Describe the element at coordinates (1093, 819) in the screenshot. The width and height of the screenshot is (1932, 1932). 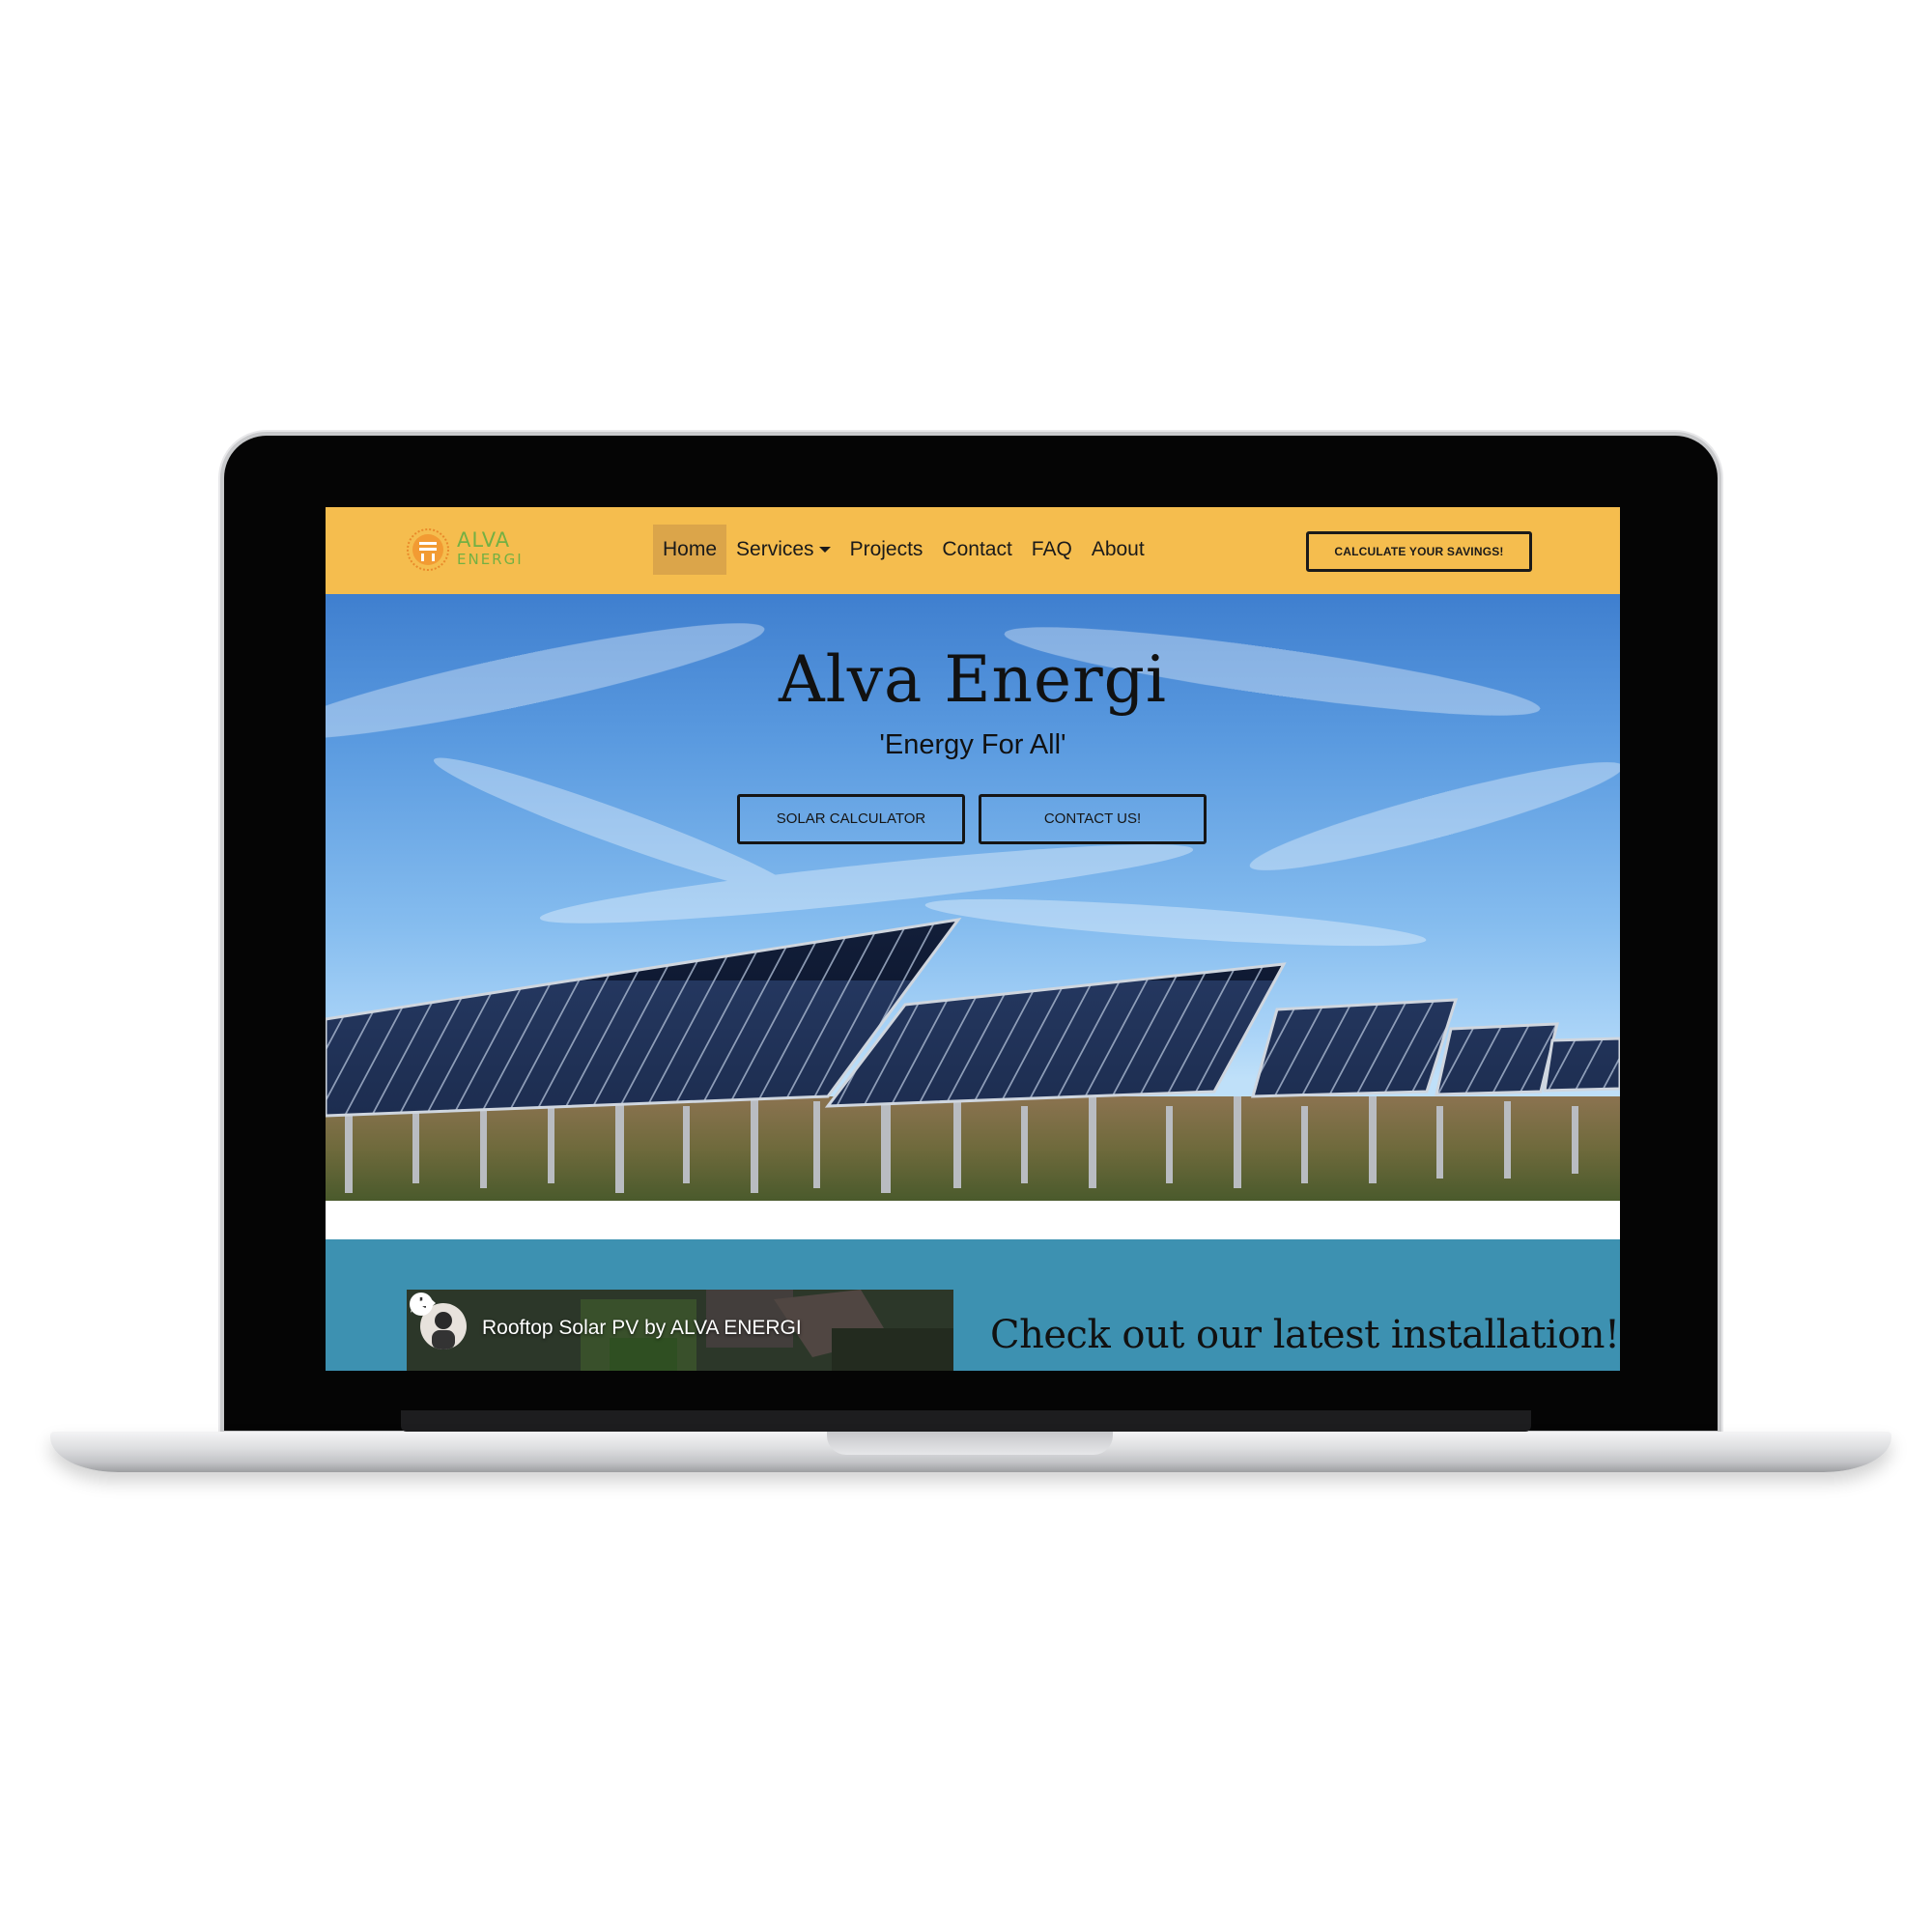
I see `contact-us-button: CONTACT US!` at that location.